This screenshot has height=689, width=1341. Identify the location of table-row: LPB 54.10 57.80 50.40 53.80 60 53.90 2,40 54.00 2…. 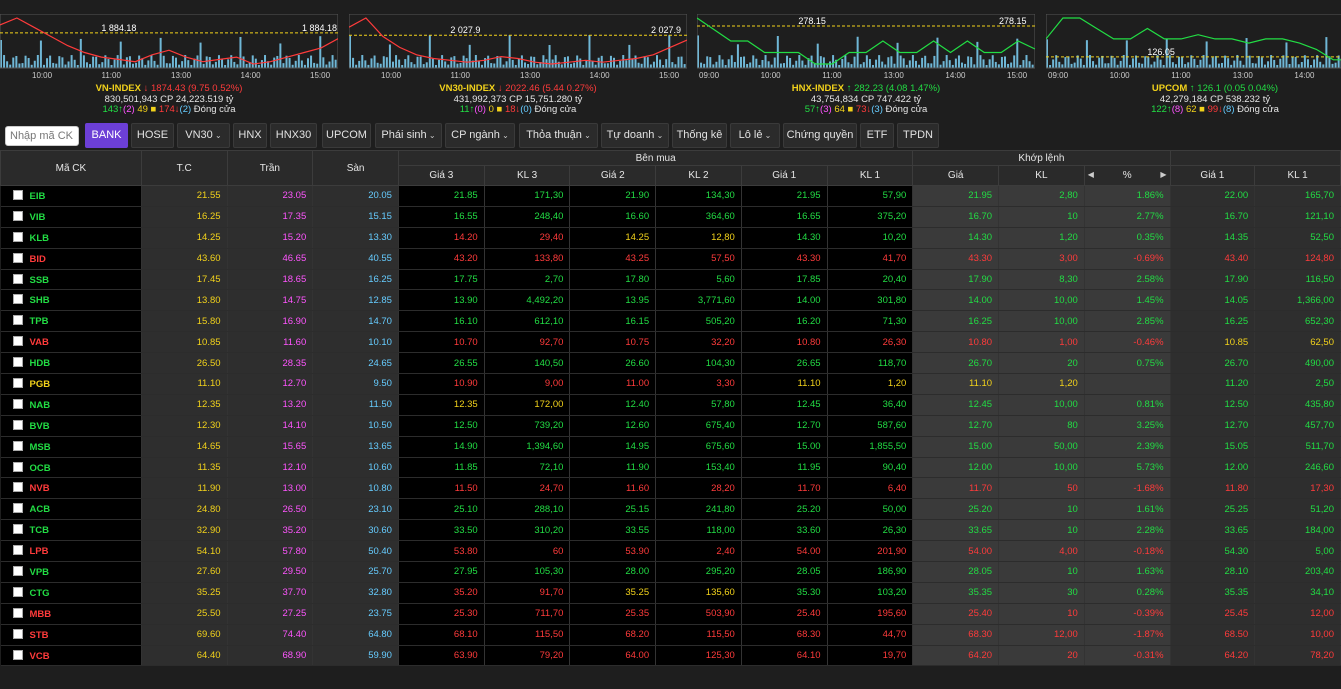
(670, 551).